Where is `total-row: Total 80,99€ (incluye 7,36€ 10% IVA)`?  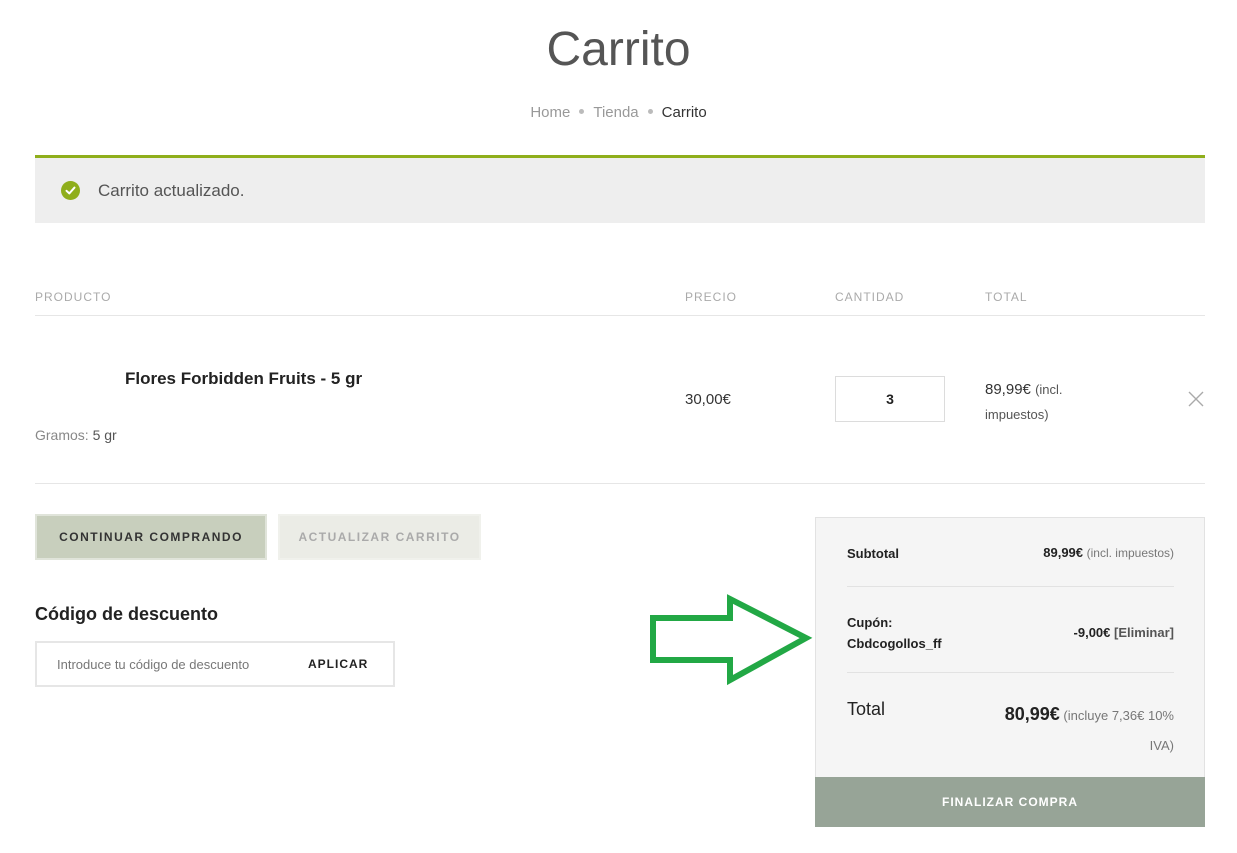
total-row: Total 80,99€ (incluye 7,36€ 10% IVA) is located at coordinates (1010, 726).